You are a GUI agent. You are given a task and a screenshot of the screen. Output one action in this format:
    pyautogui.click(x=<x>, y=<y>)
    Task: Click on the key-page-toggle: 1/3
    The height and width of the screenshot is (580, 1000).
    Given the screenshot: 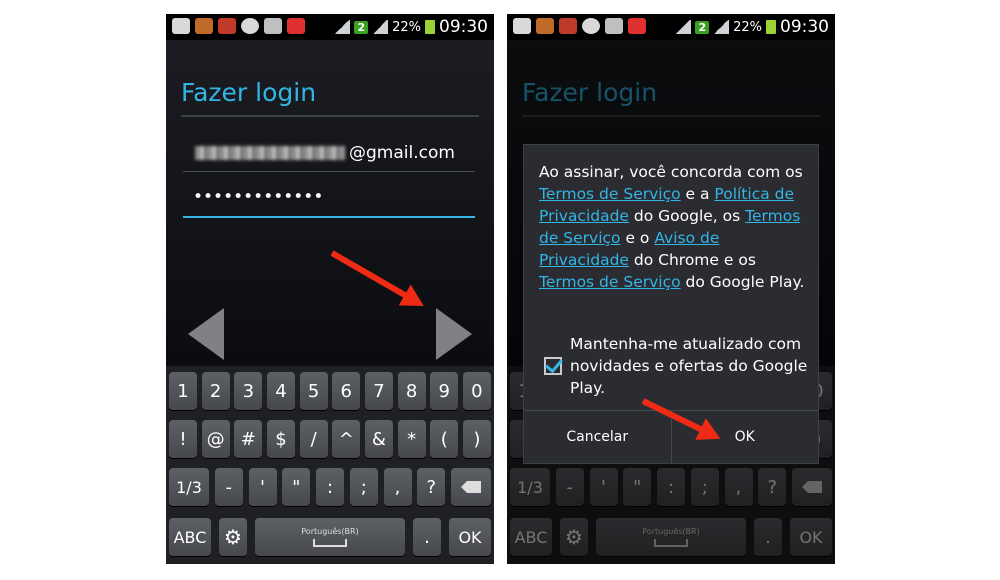 What is the action you would take?
    pyautogui.click(x=189, y=487)
    